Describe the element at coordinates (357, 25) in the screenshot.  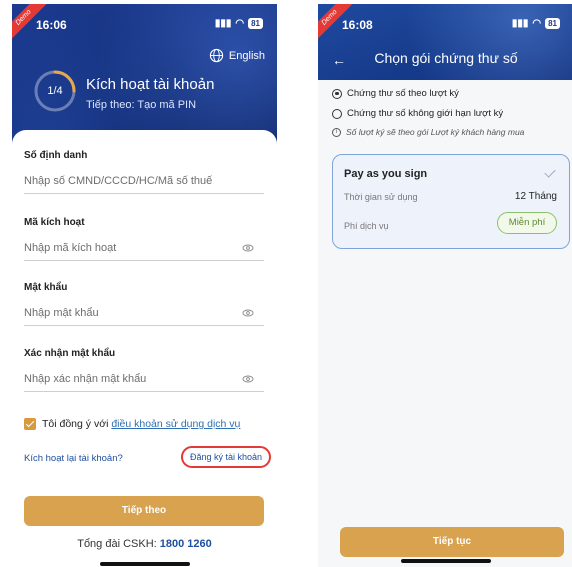
I see `status-time: 16:08` at that location.